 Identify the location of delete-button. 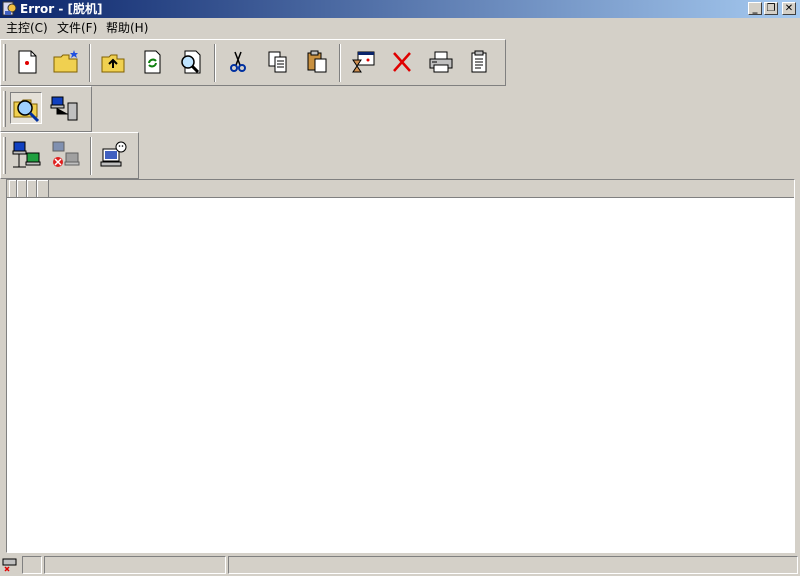
(402, 62).